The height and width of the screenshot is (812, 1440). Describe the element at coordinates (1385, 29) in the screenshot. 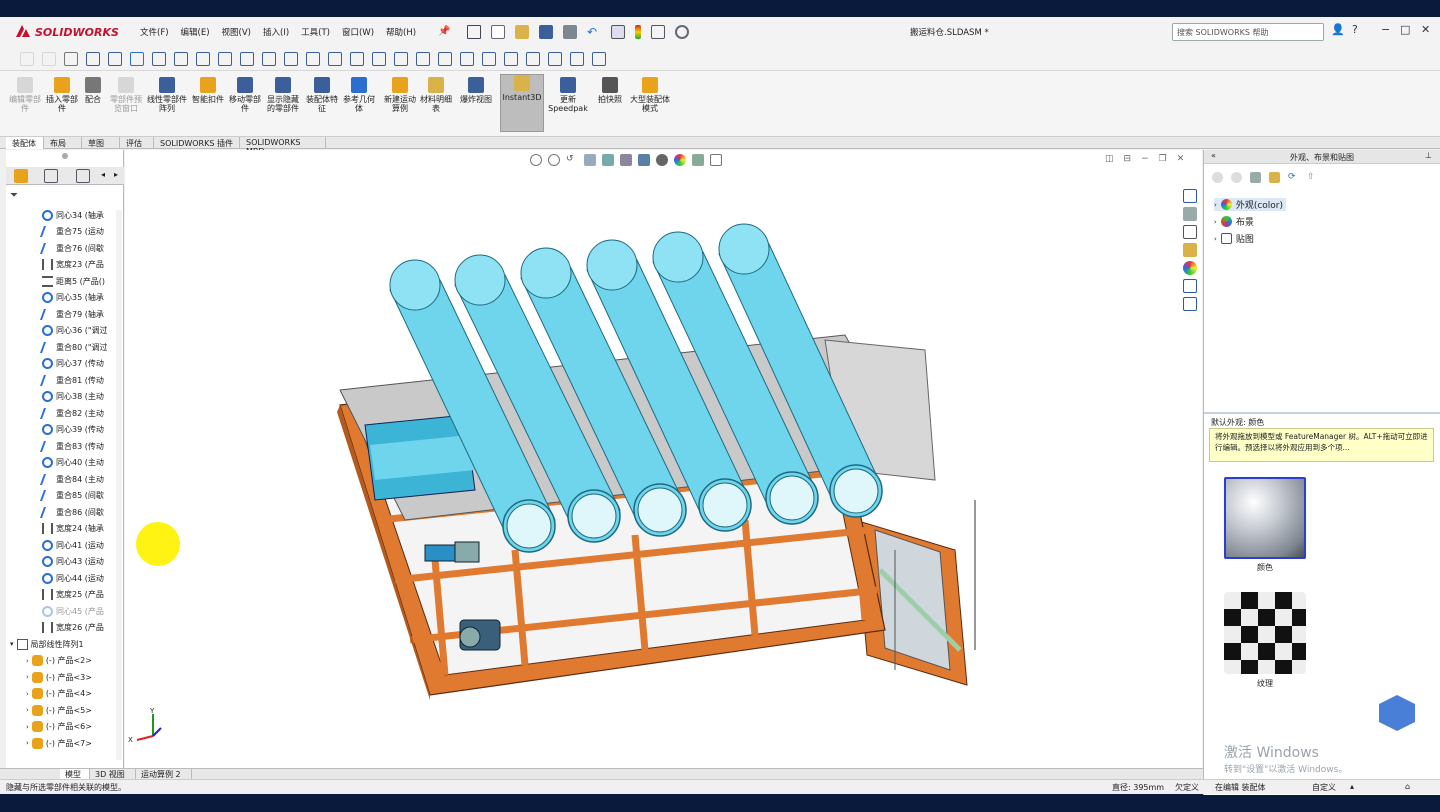

I see `minimize-button: −` at that location.